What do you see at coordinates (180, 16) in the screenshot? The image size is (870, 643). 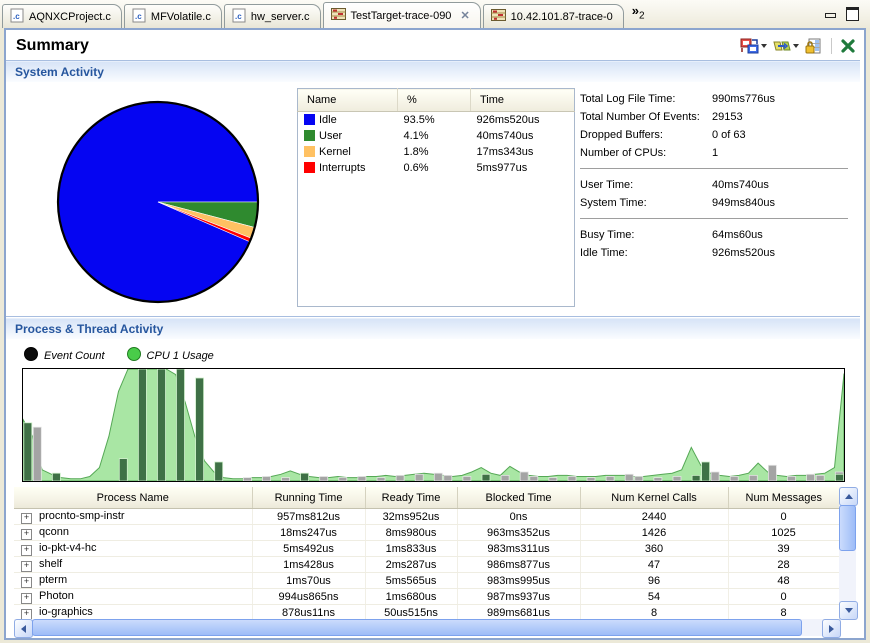 I see `tab-label: MFVolatile.c` at bounding box center [180, 16].